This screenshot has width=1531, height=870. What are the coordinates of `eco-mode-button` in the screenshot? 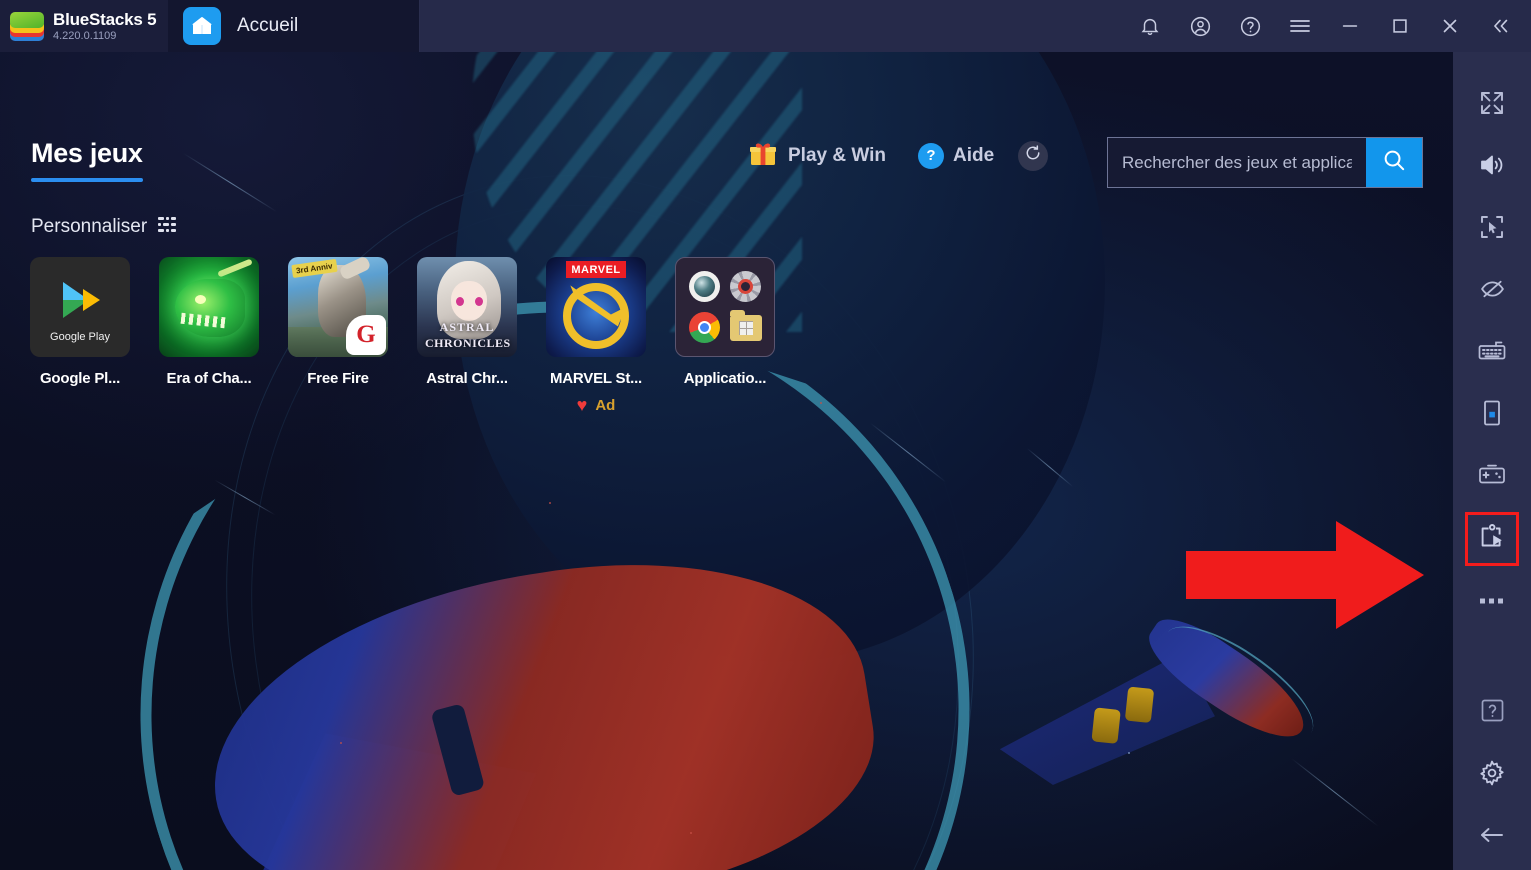 It's located at (1492, 291).